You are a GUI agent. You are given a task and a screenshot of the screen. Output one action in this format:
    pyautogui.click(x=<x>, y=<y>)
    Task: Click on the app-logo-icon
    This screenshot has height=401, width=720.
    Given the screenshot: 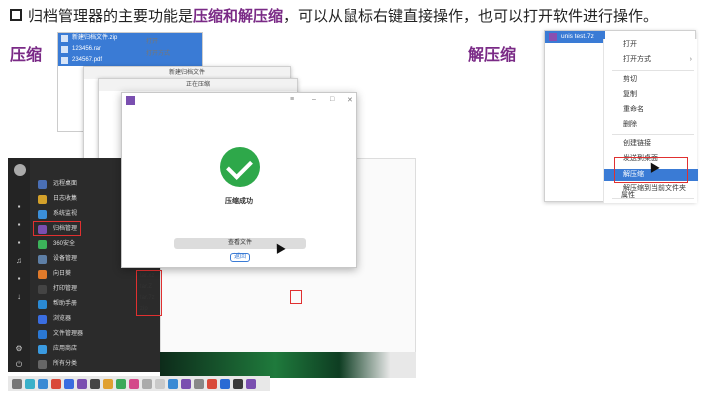 What is the action you would take?
    pyautogui.click(x=130, y=100)
    